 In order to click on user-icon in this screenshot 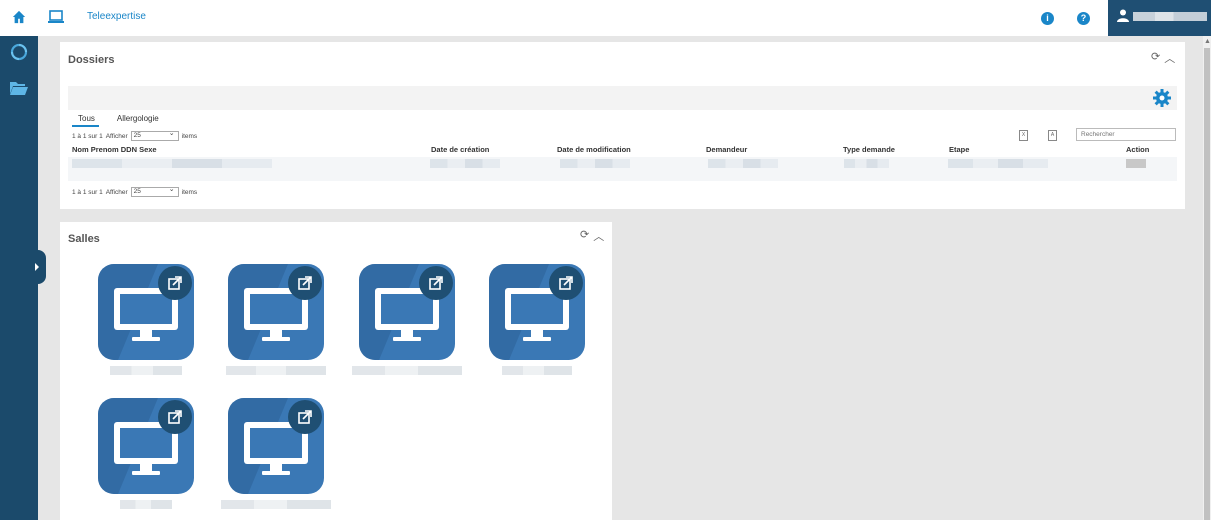, I will do `click(1123, 15)`.